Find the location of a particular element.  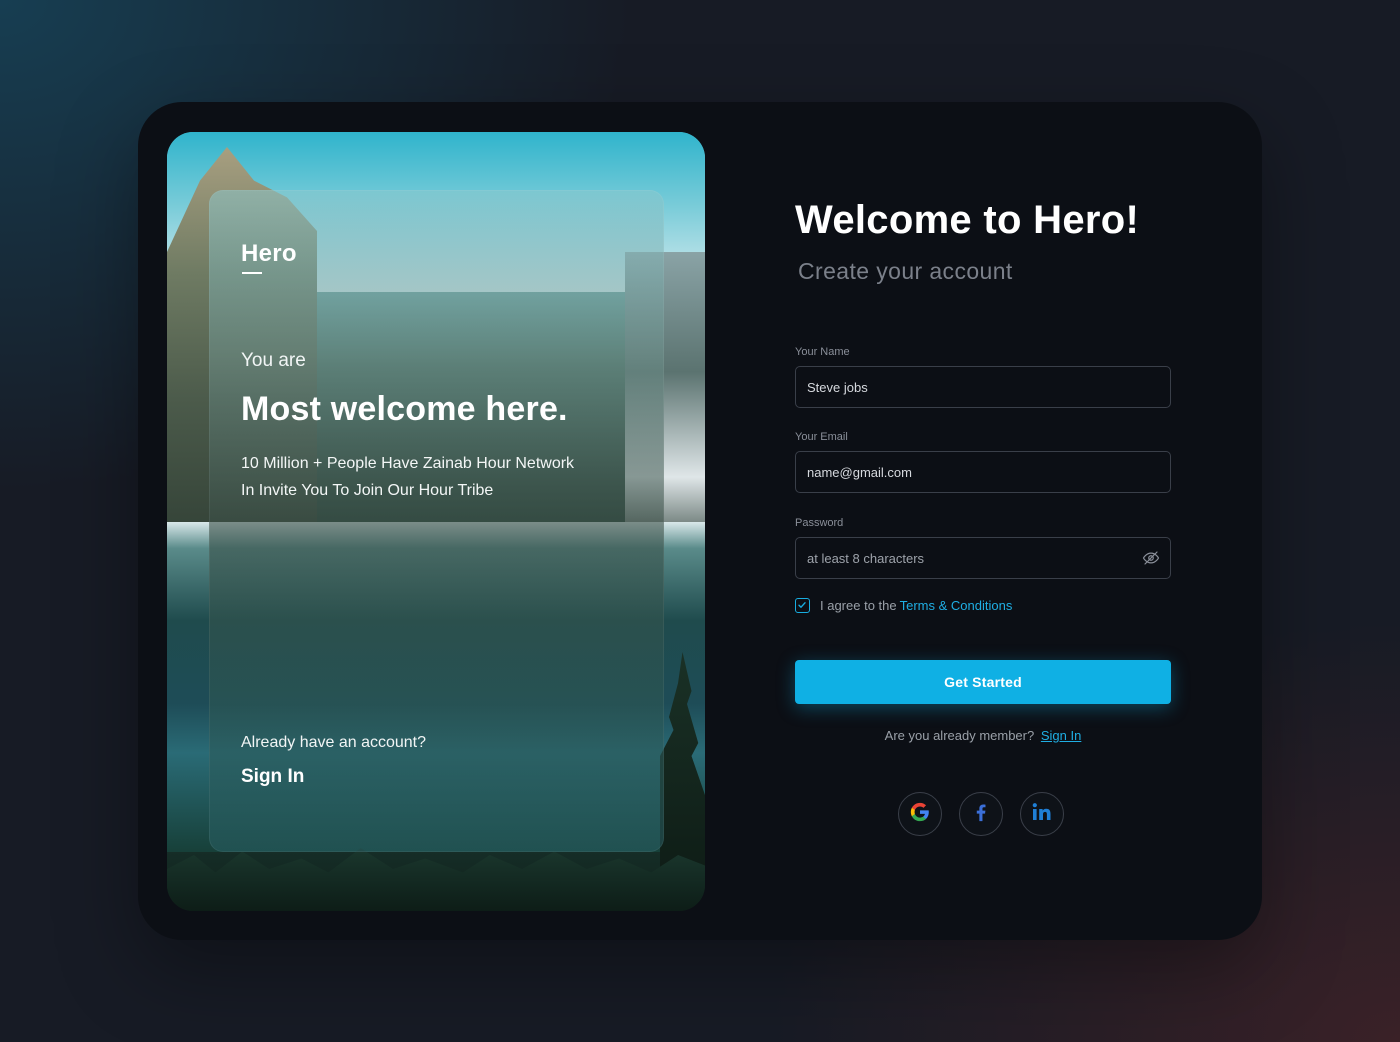

welcome-headline: Most welcome here. is located at coordinates (404, 409).